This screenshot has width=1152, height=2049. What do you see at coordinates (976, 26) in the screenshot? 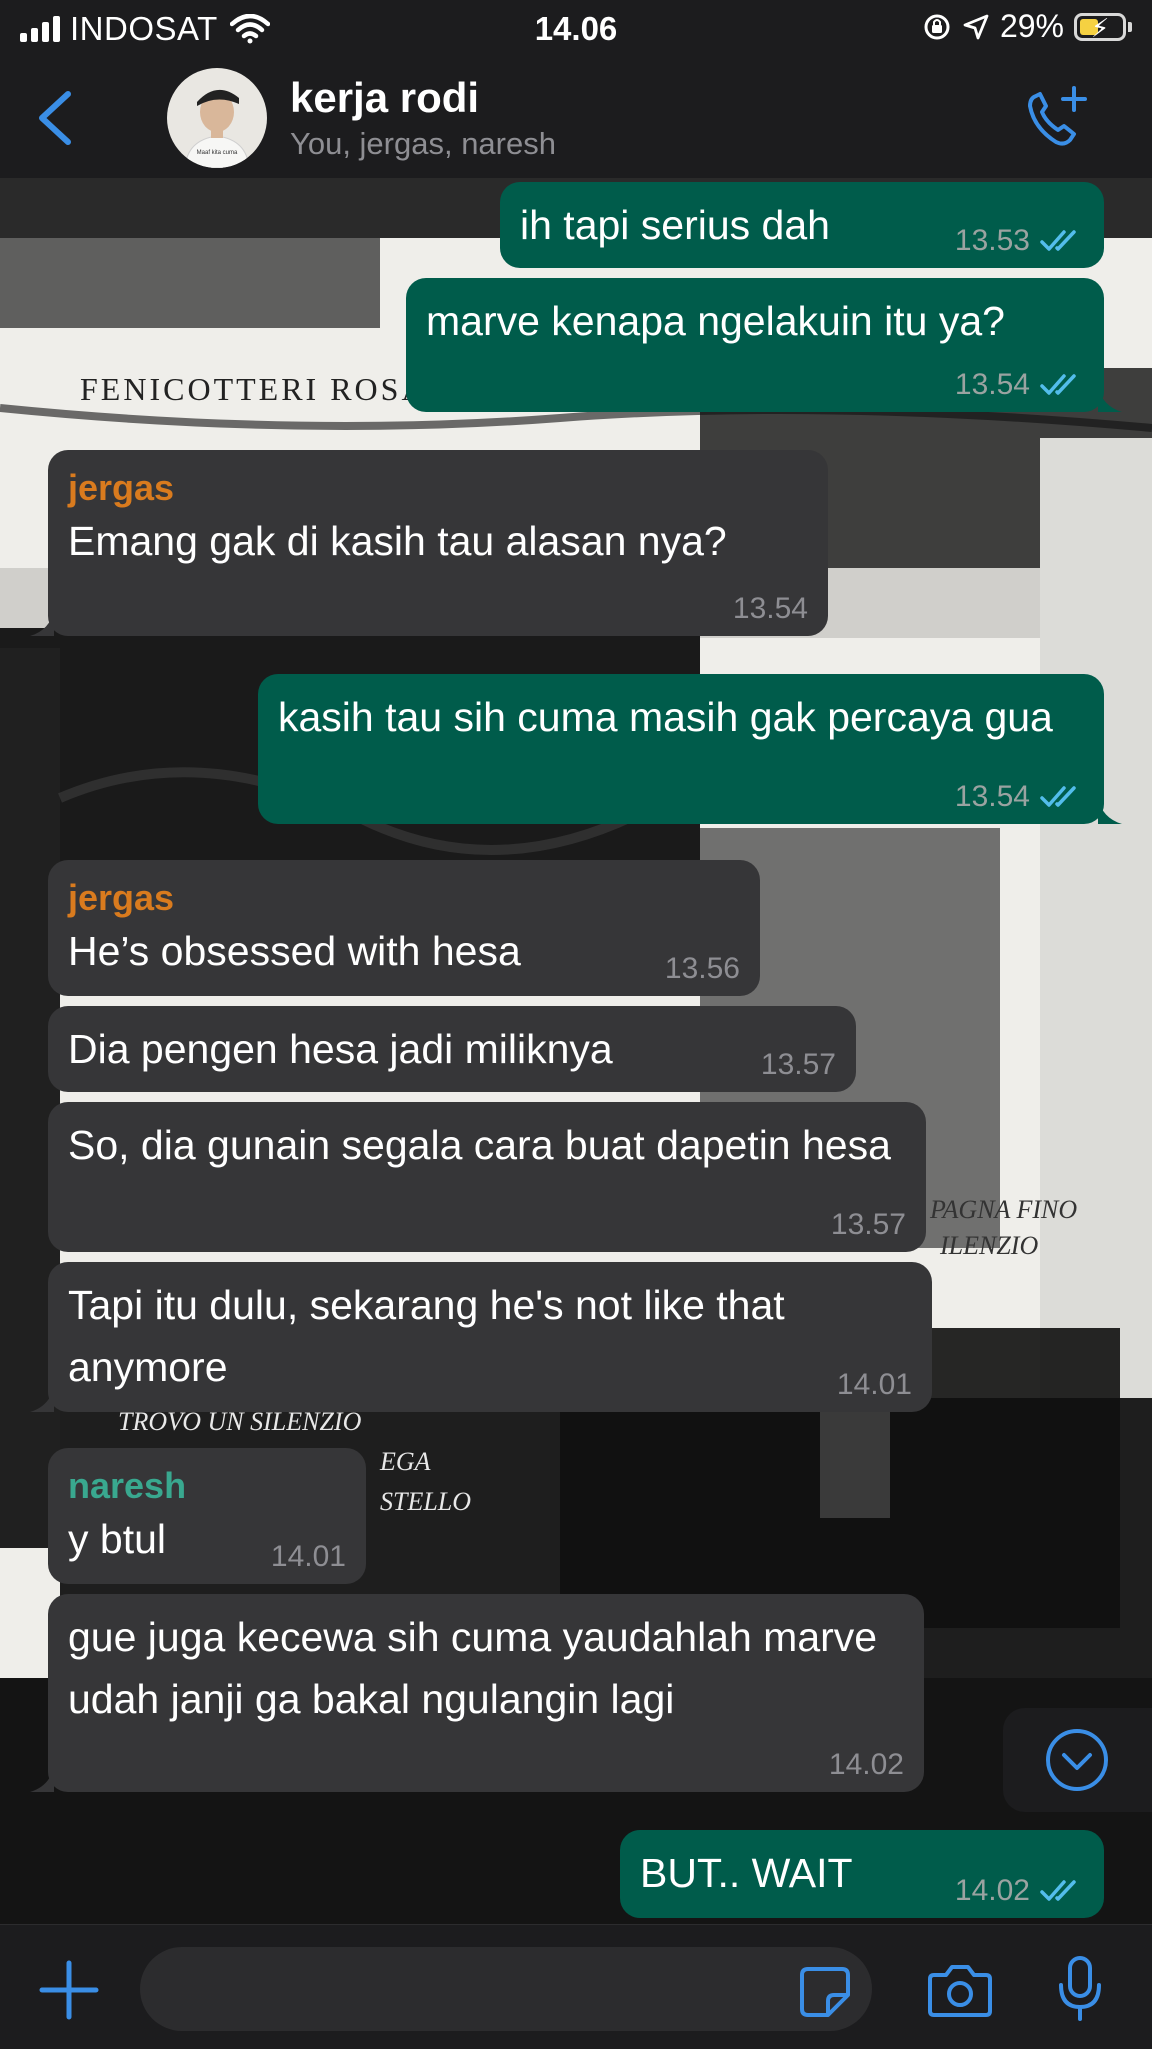
I see `location-arrow-icon` at bounding box center [976, 26].